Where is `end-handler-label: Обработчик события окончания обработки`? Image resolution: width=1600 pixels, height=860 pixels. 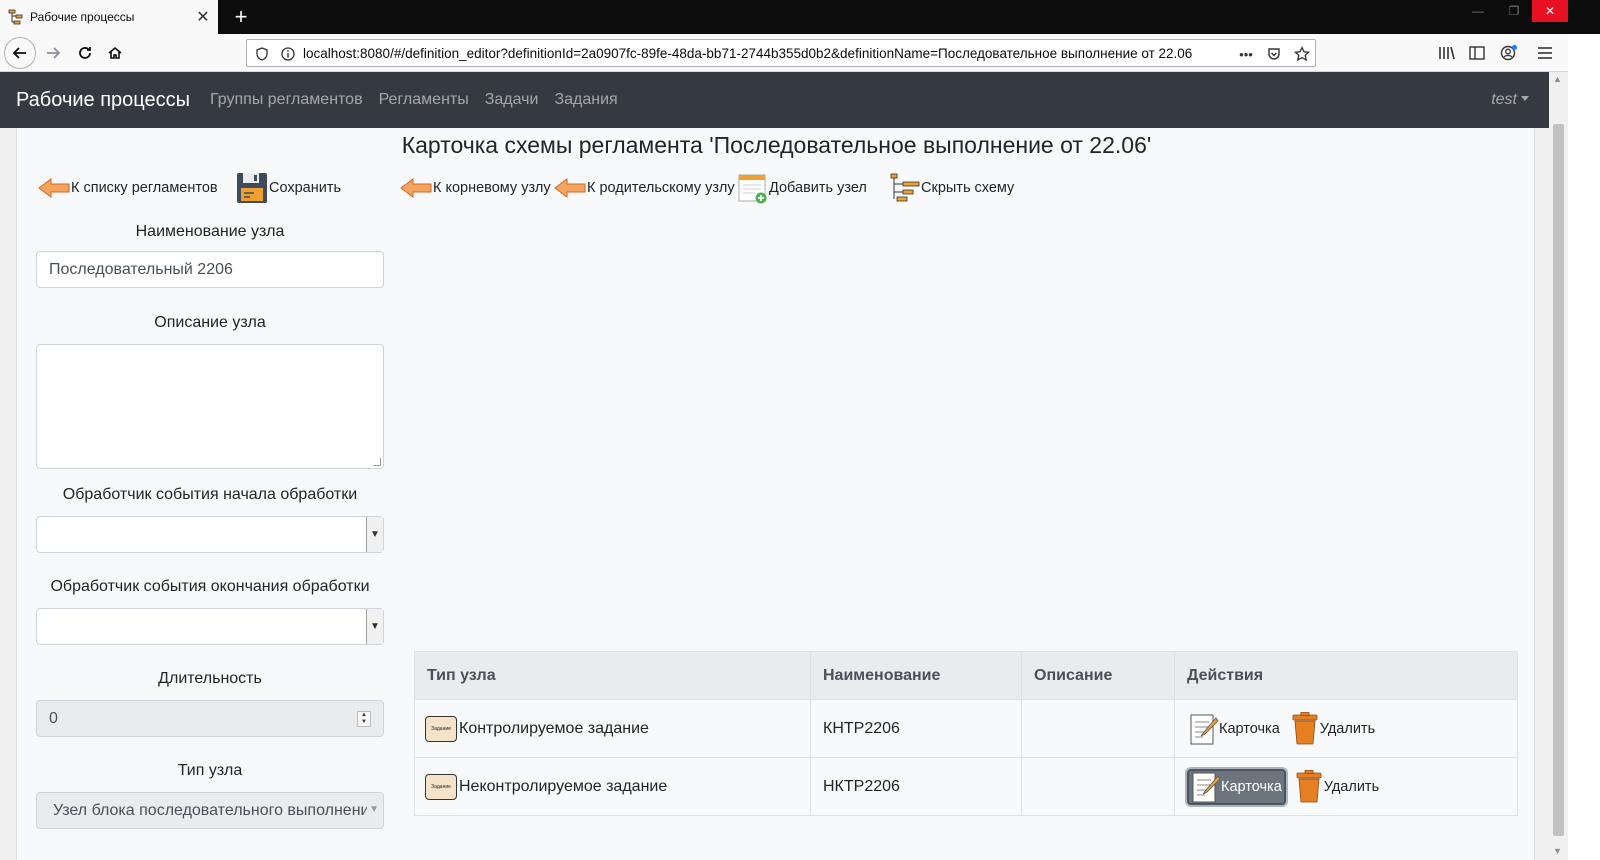 end-handler-label: Обработчик события окончания обработки is located at coordinates (210, 586).